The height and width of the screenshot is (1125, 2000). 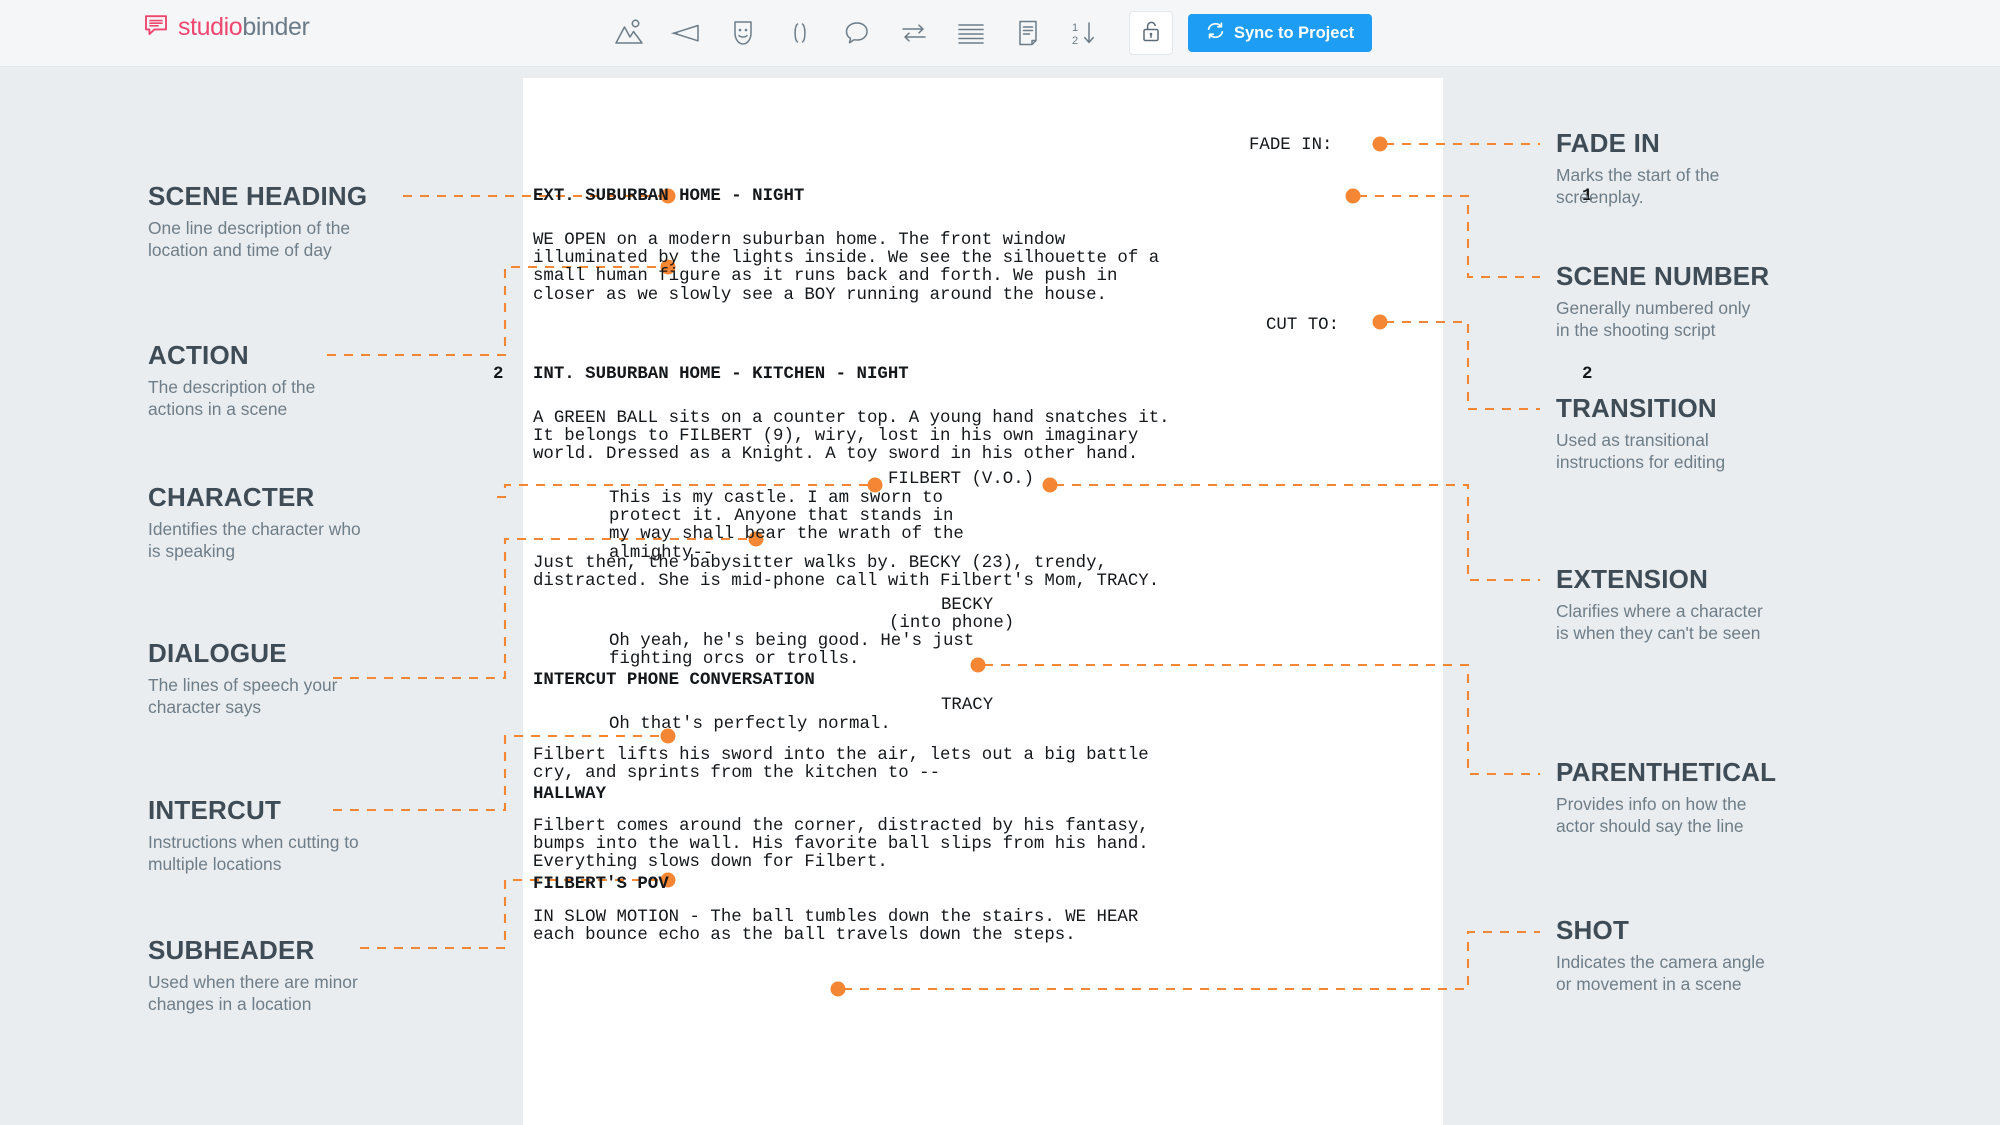 What do you see at coordinates (156, 27) in the screenshot?
I see `speech-bubble-logo-icon` at bounding box center [156, 27].